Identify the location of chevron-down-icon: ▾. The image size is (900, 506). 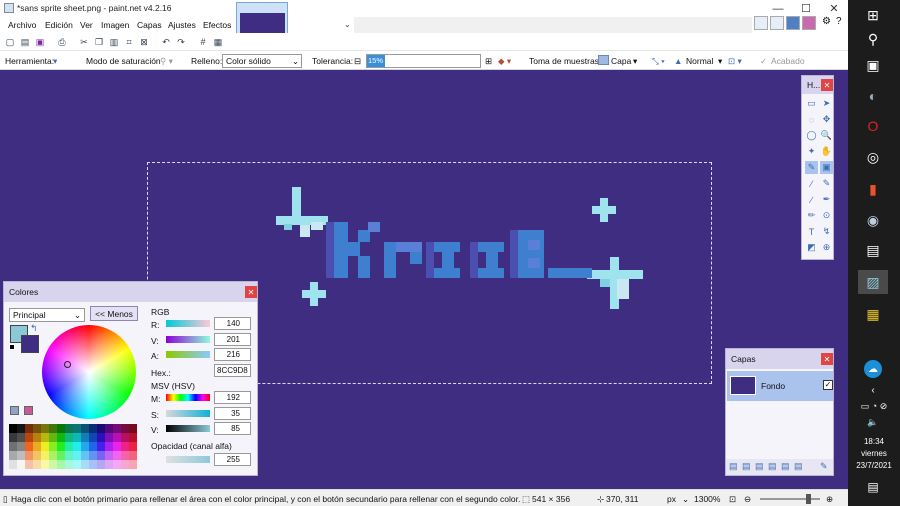
(720, 61).